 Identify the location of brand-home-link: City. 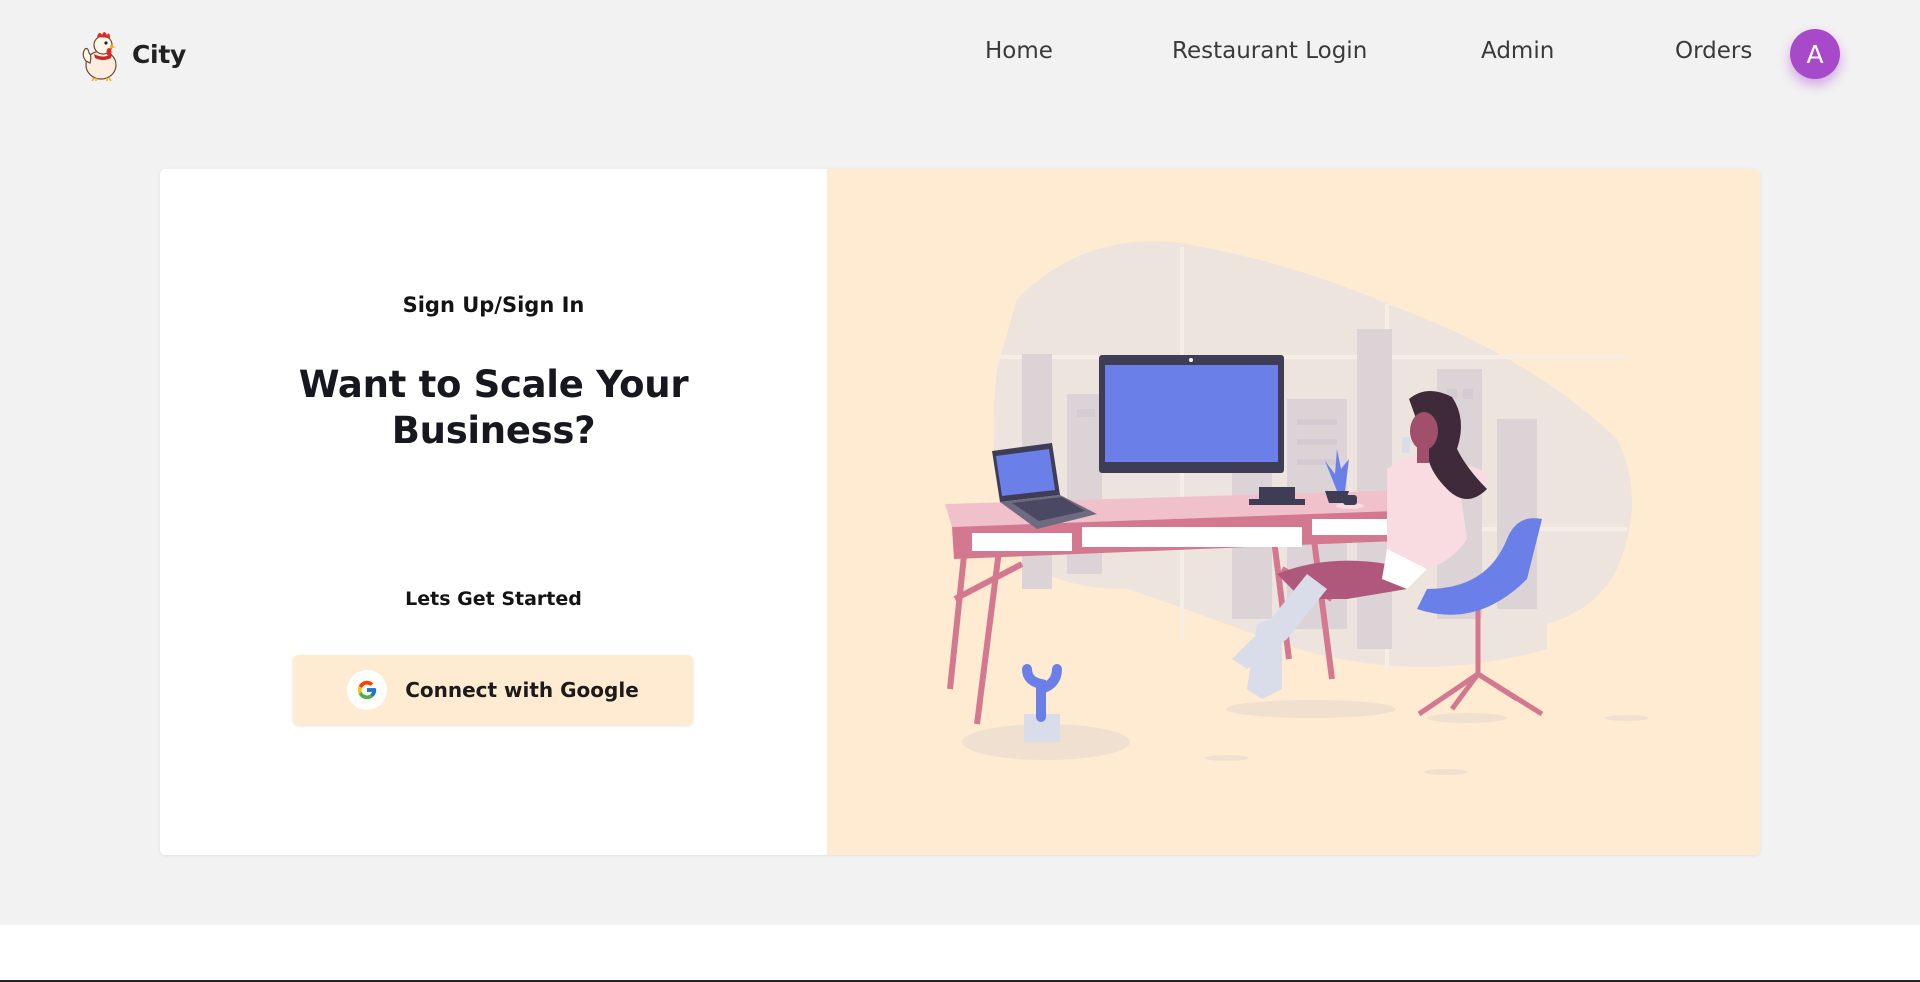
(132, 54).